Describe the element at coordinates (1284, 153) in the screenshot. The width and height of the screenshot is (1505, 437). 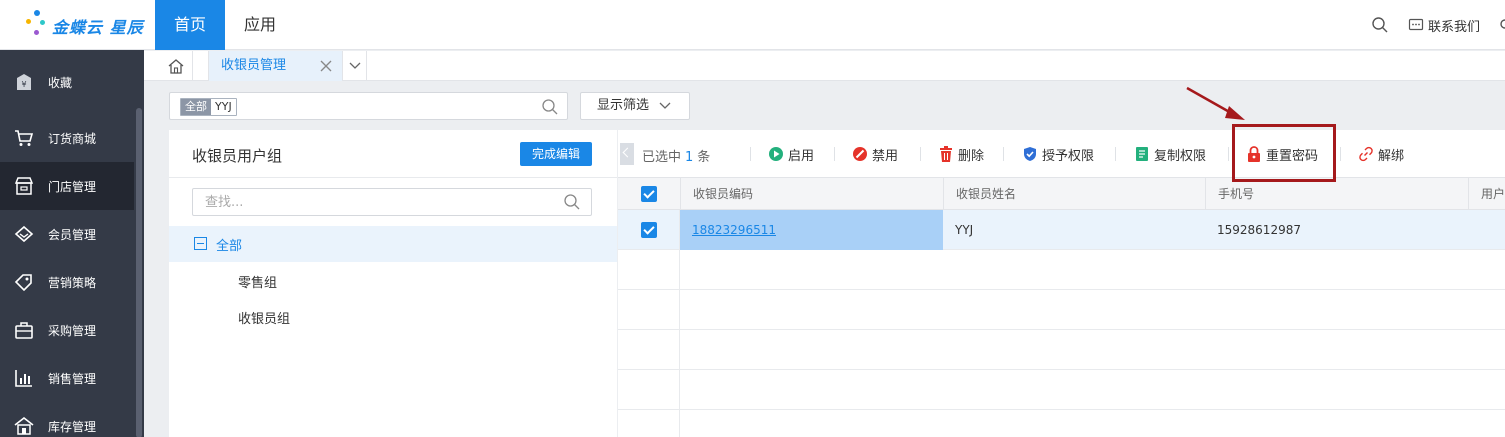
I see `annotation-highlight-box` at that location.